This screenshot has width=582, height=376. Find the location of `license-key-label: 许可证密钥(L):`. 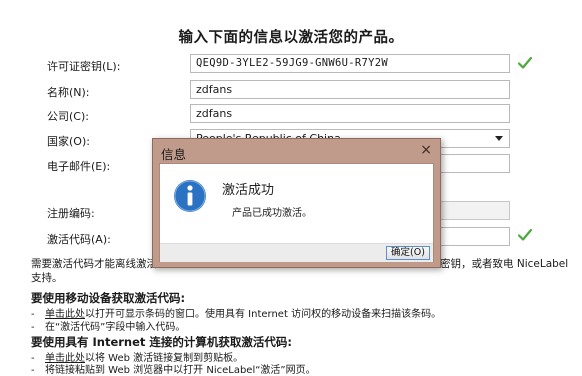

license-key-label: 许可证密钥(L): is located at coordinates (84, 66).